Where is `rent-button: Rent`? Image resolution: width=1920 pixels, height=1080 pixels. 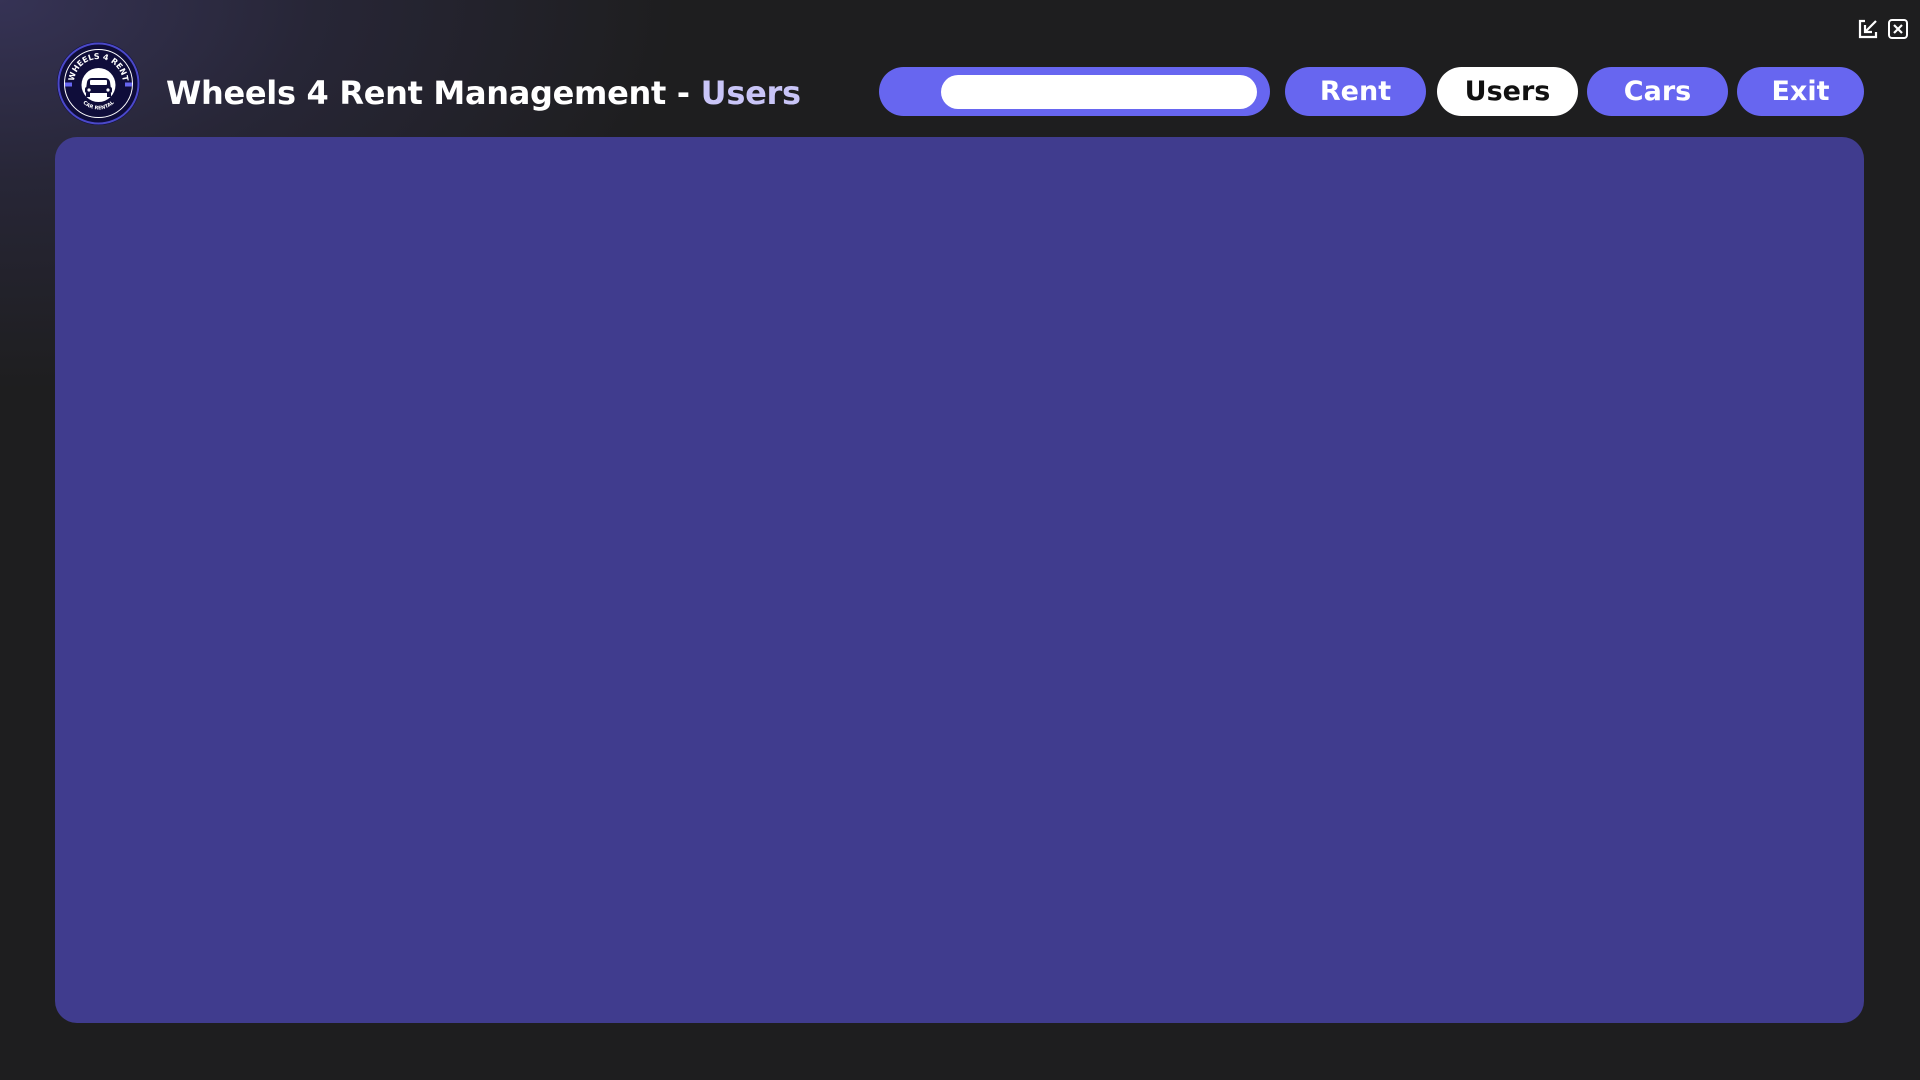 rent-button: Rent is located at coordinates (1355, 91).